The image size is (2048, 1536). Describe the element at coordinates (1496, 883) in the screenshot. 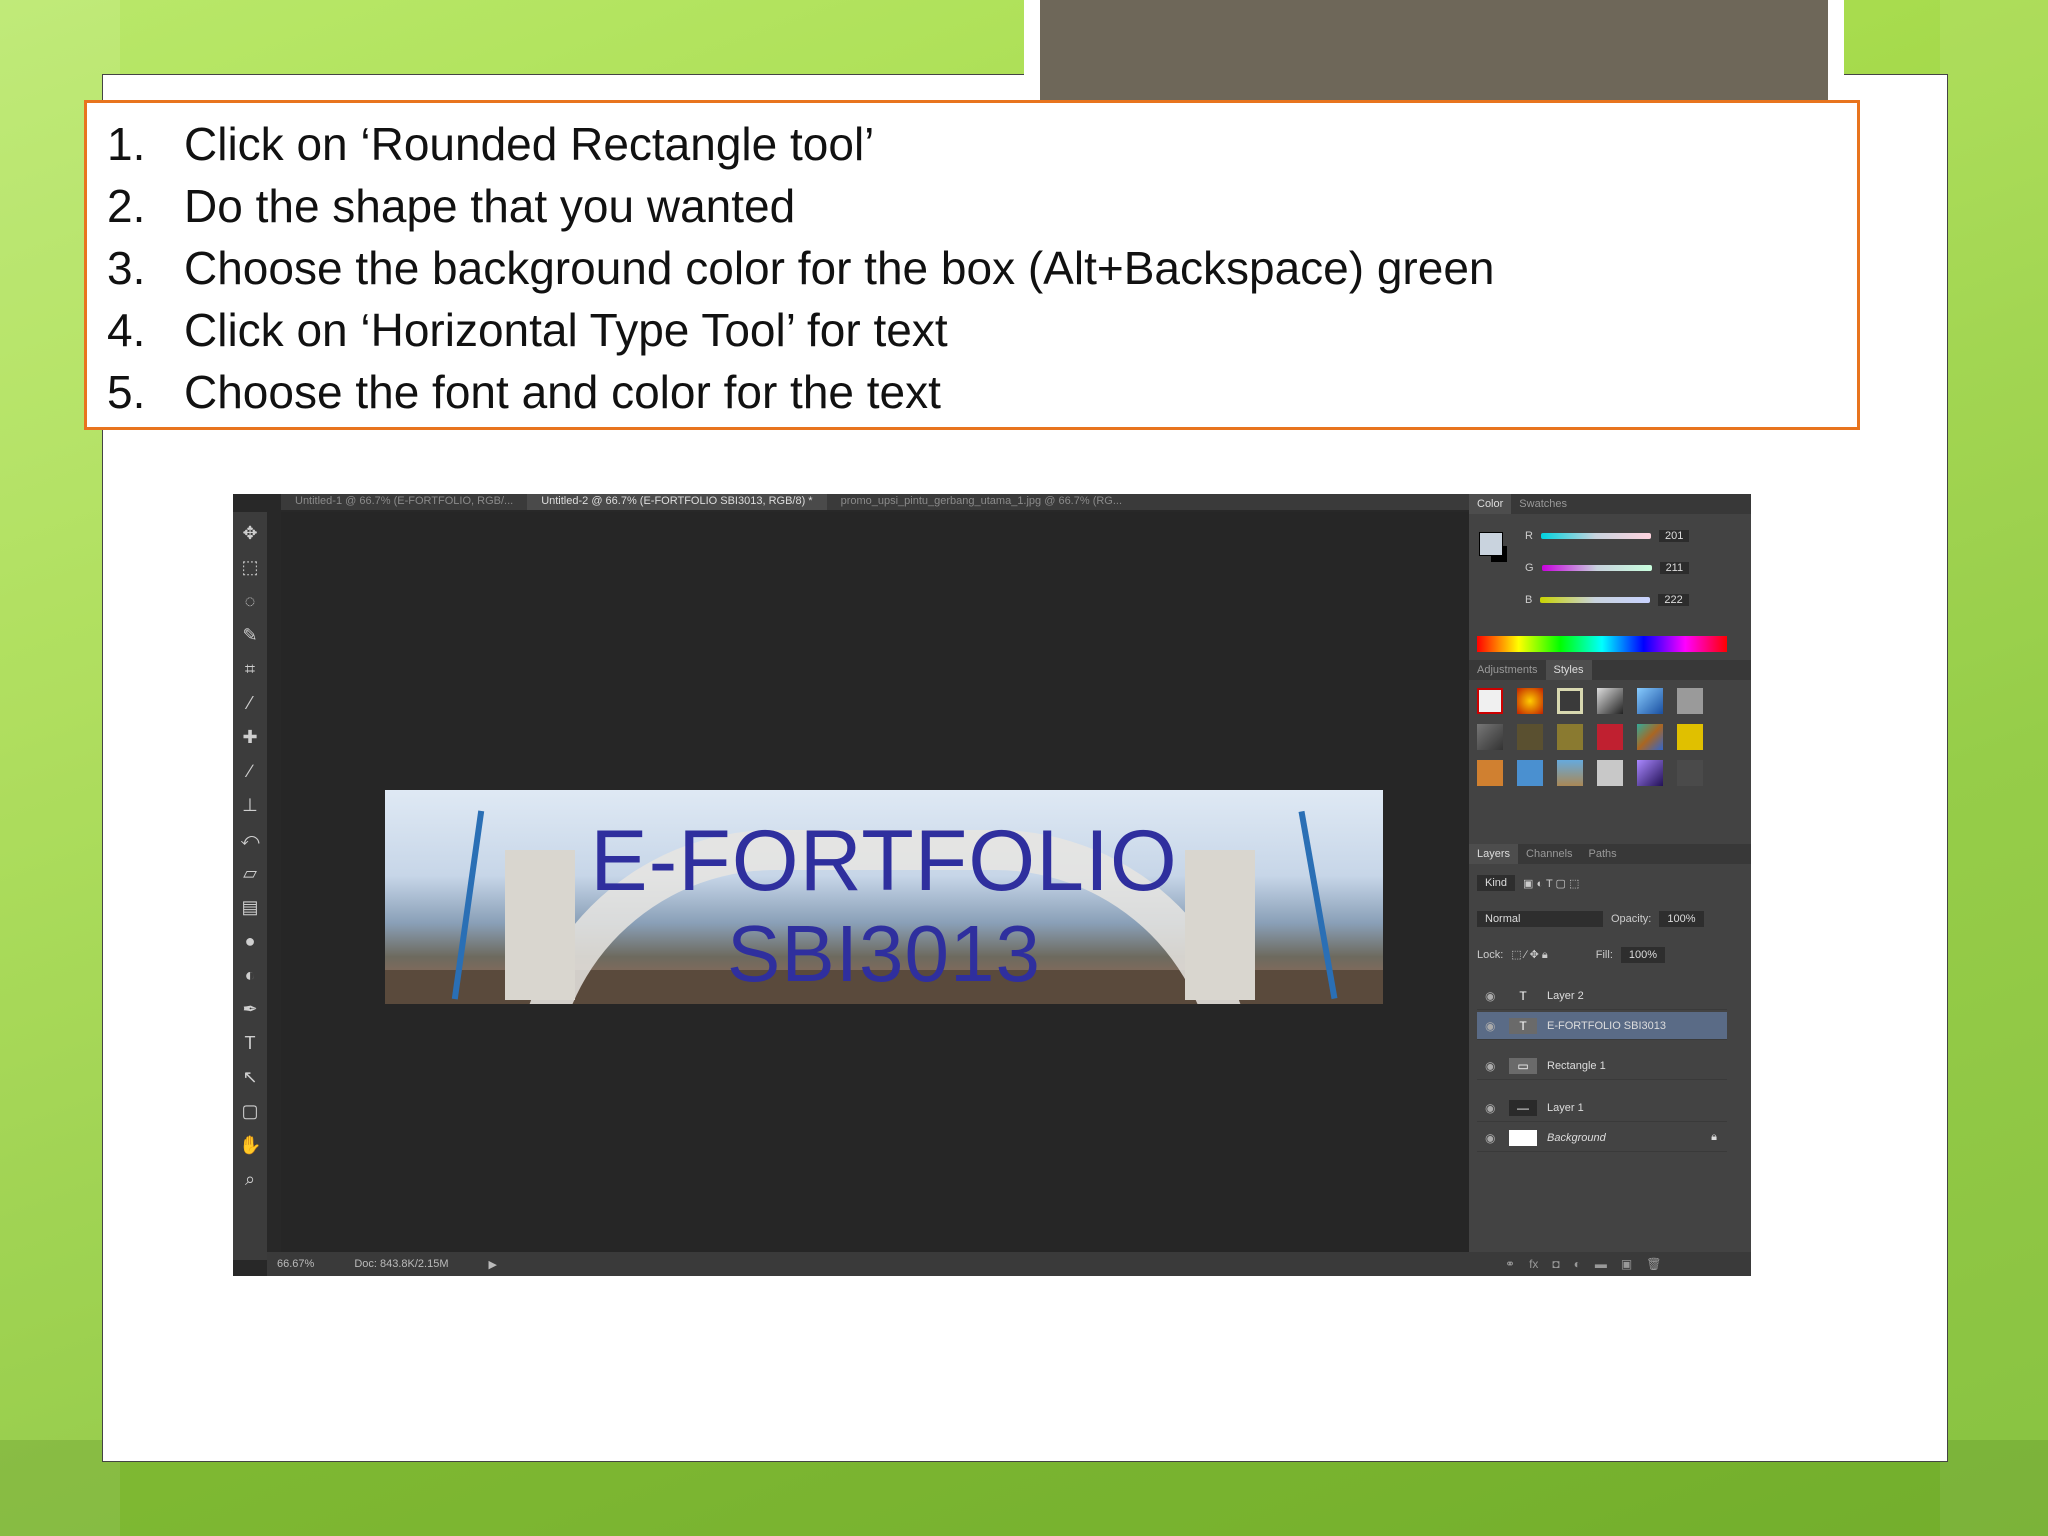

I see `layer-kind-select: Kind` at that location.